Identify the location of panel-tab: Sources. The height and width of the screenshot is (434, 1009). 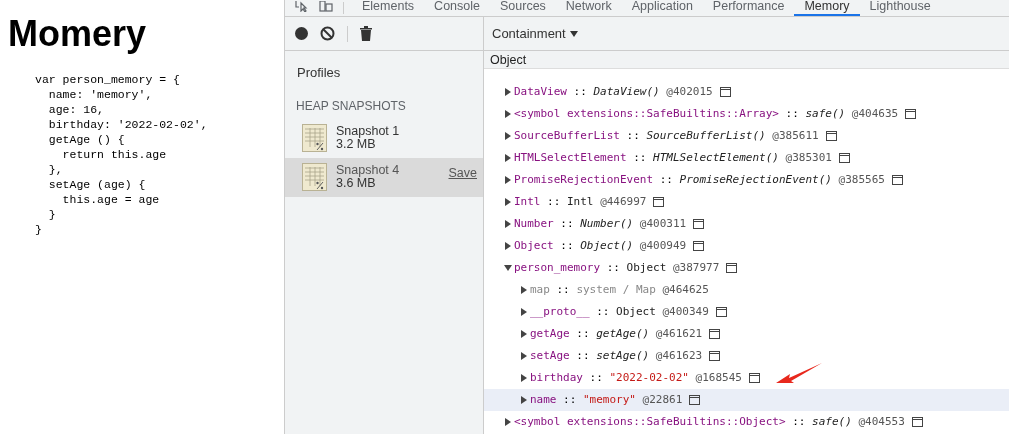
(523, 8).